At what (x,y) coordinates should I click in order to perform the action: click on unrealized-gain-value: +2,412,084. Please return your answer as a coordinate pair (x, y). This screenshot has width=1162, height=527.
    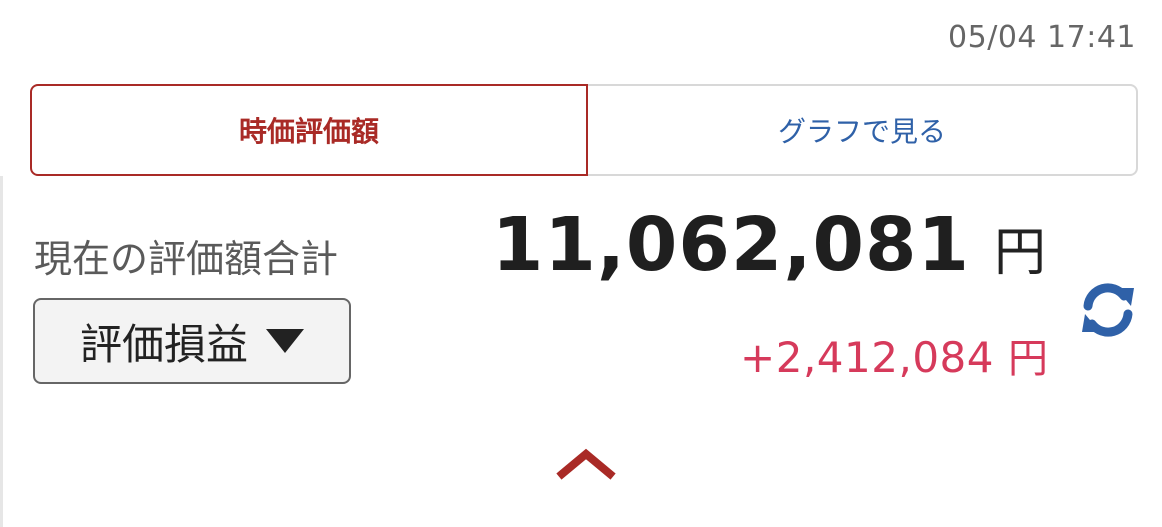
    Looking at the image, I should click on (867, 357).